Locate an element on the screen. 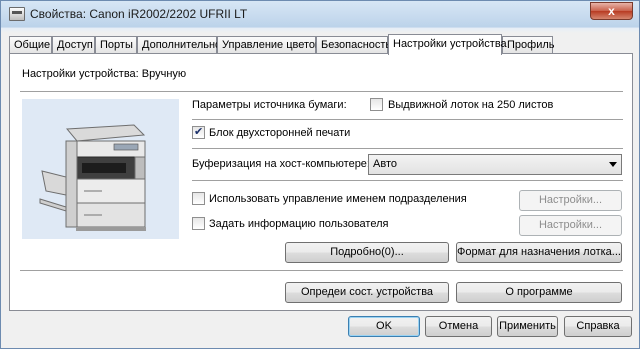 The image size is (640, 349). help-button: Справка is located at coordinates (598, 326).